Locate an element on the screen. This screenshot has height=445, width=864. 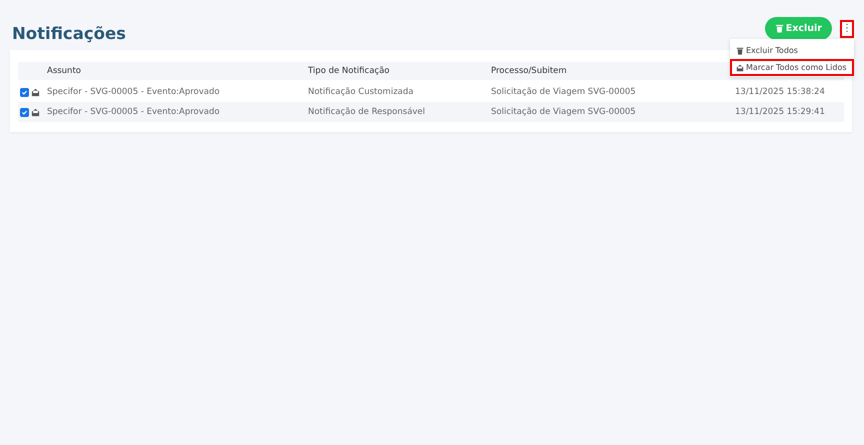
table-cell-text: Notificação de Responsável is located at coordinates (367, 112).